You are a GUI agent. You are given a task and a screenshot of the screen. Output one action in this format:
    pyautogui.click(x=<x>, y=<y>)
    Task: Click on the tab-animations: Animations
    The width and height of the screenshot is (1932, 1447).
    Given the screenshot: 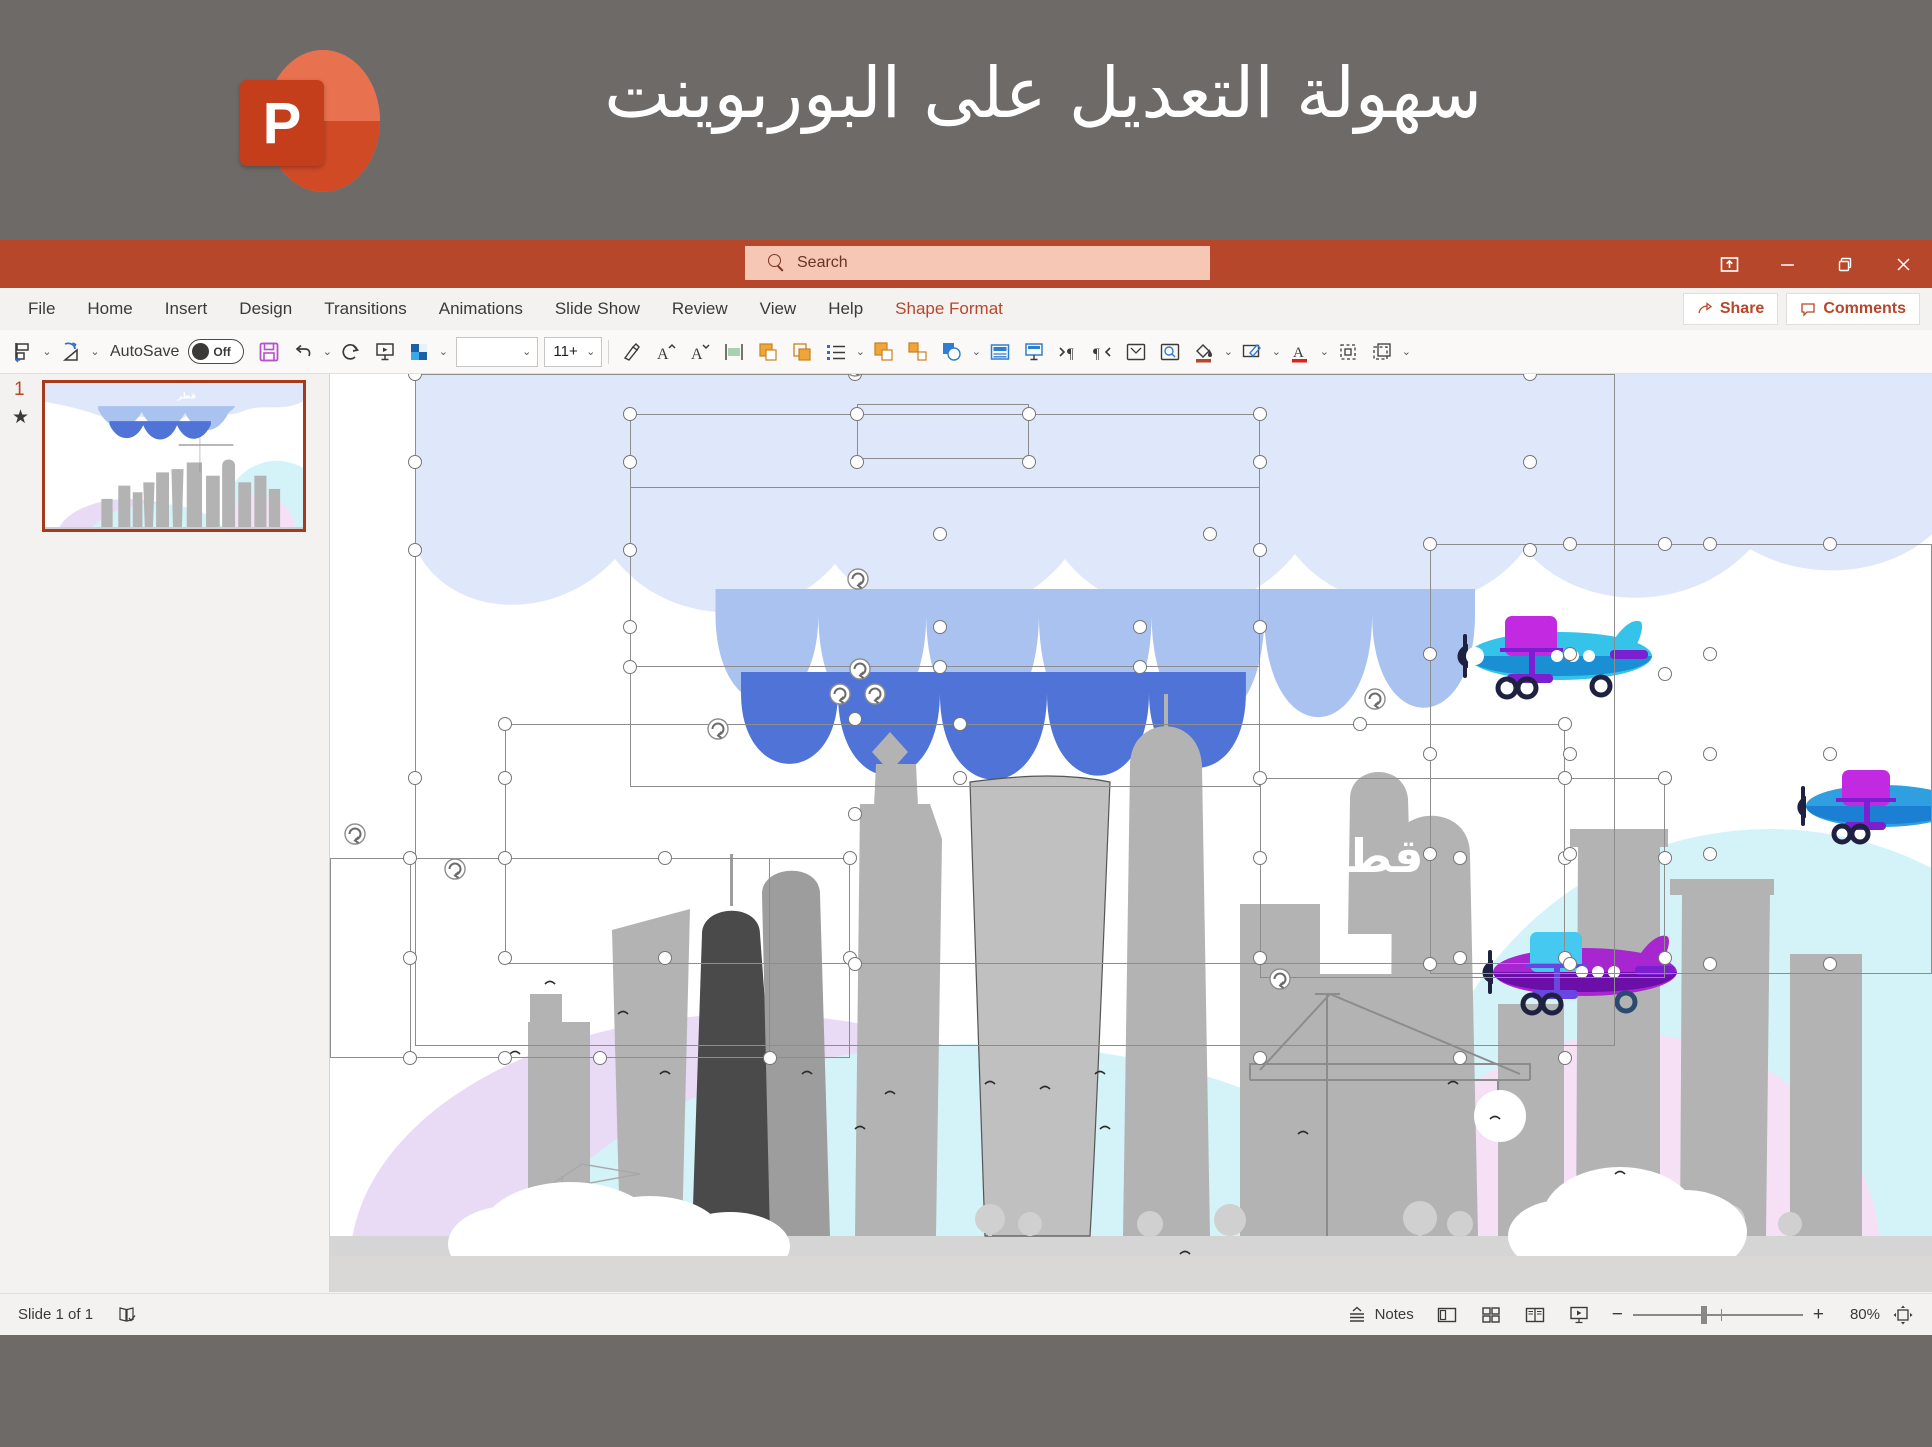 What is the action you would take?
    pyautogui.click(x=481, y=309)
    